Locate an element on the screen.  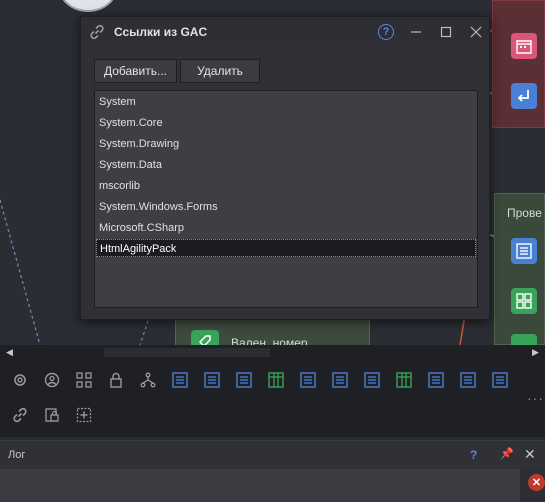
green-node-label: Прове is located at coordinates (524, 213).